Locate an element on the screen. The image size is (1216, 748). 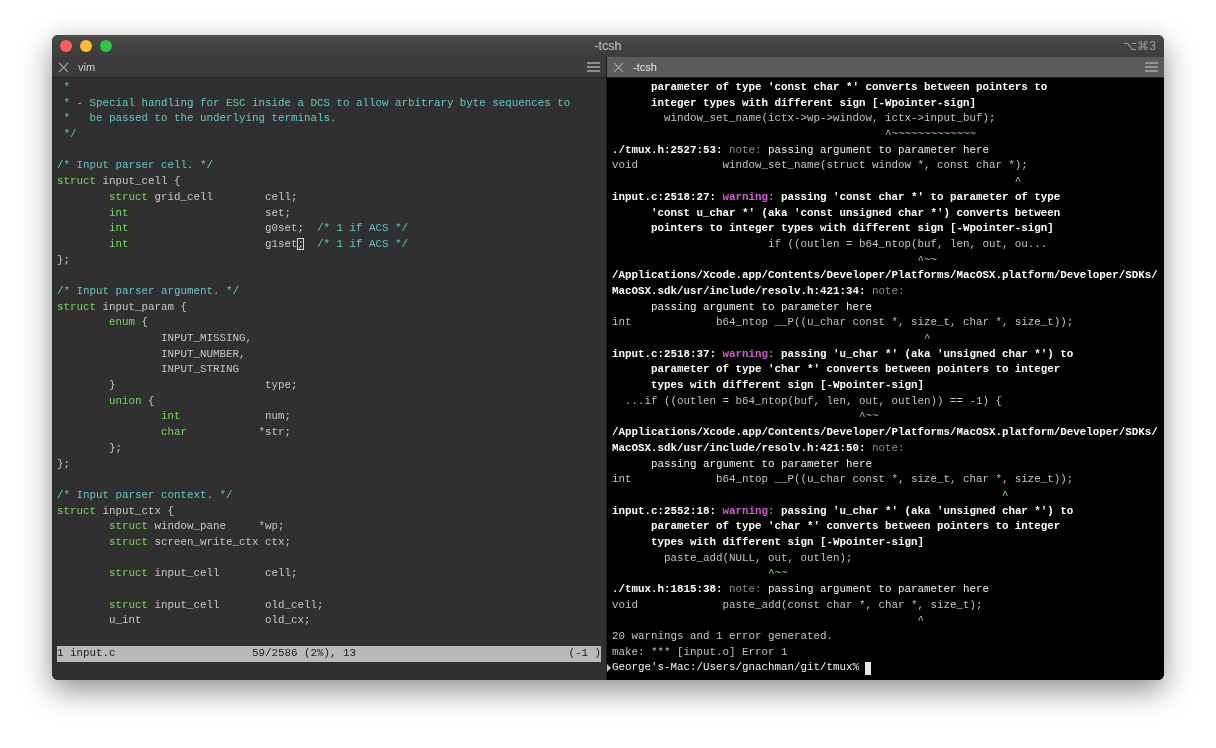
terminal-line: input.c:2518:37: warning: passing 'u_char *' (aka 'unsigned char *') to is located at coordinates (843, 354).